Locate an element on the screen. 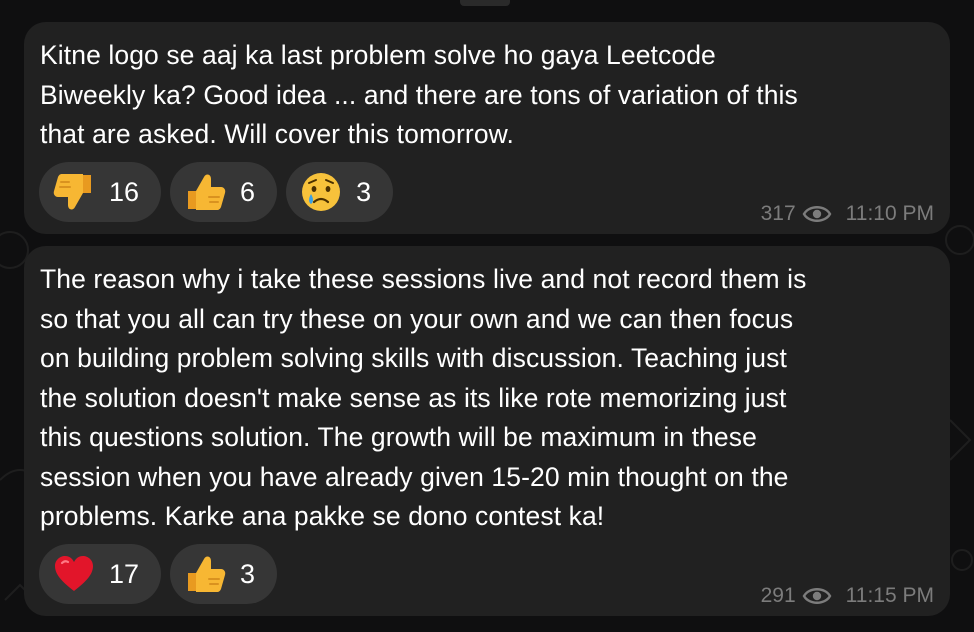  message-meta: 317 11:10 PM is located at coordinates (847, 214).